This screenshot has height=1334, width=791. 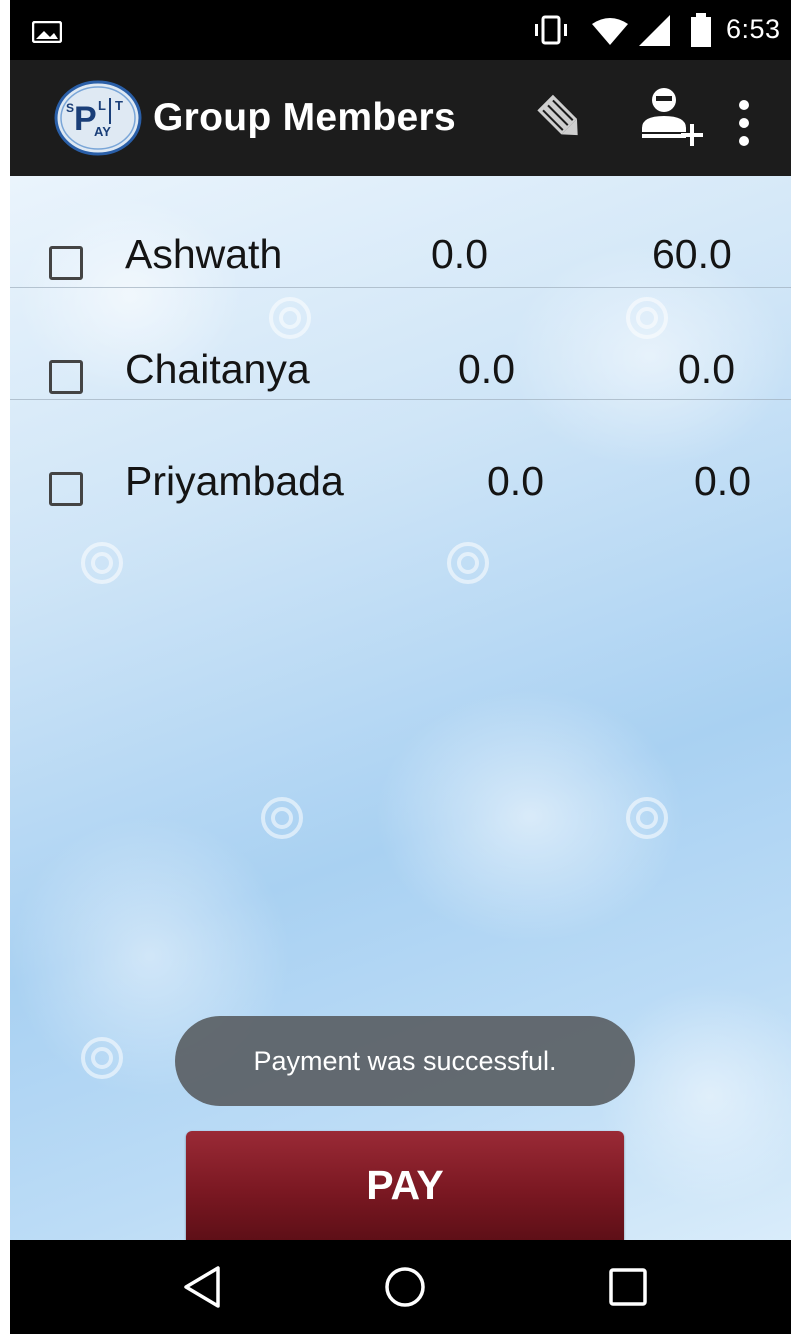 I want to click on svg-text: T, so click(x=119, y=105).